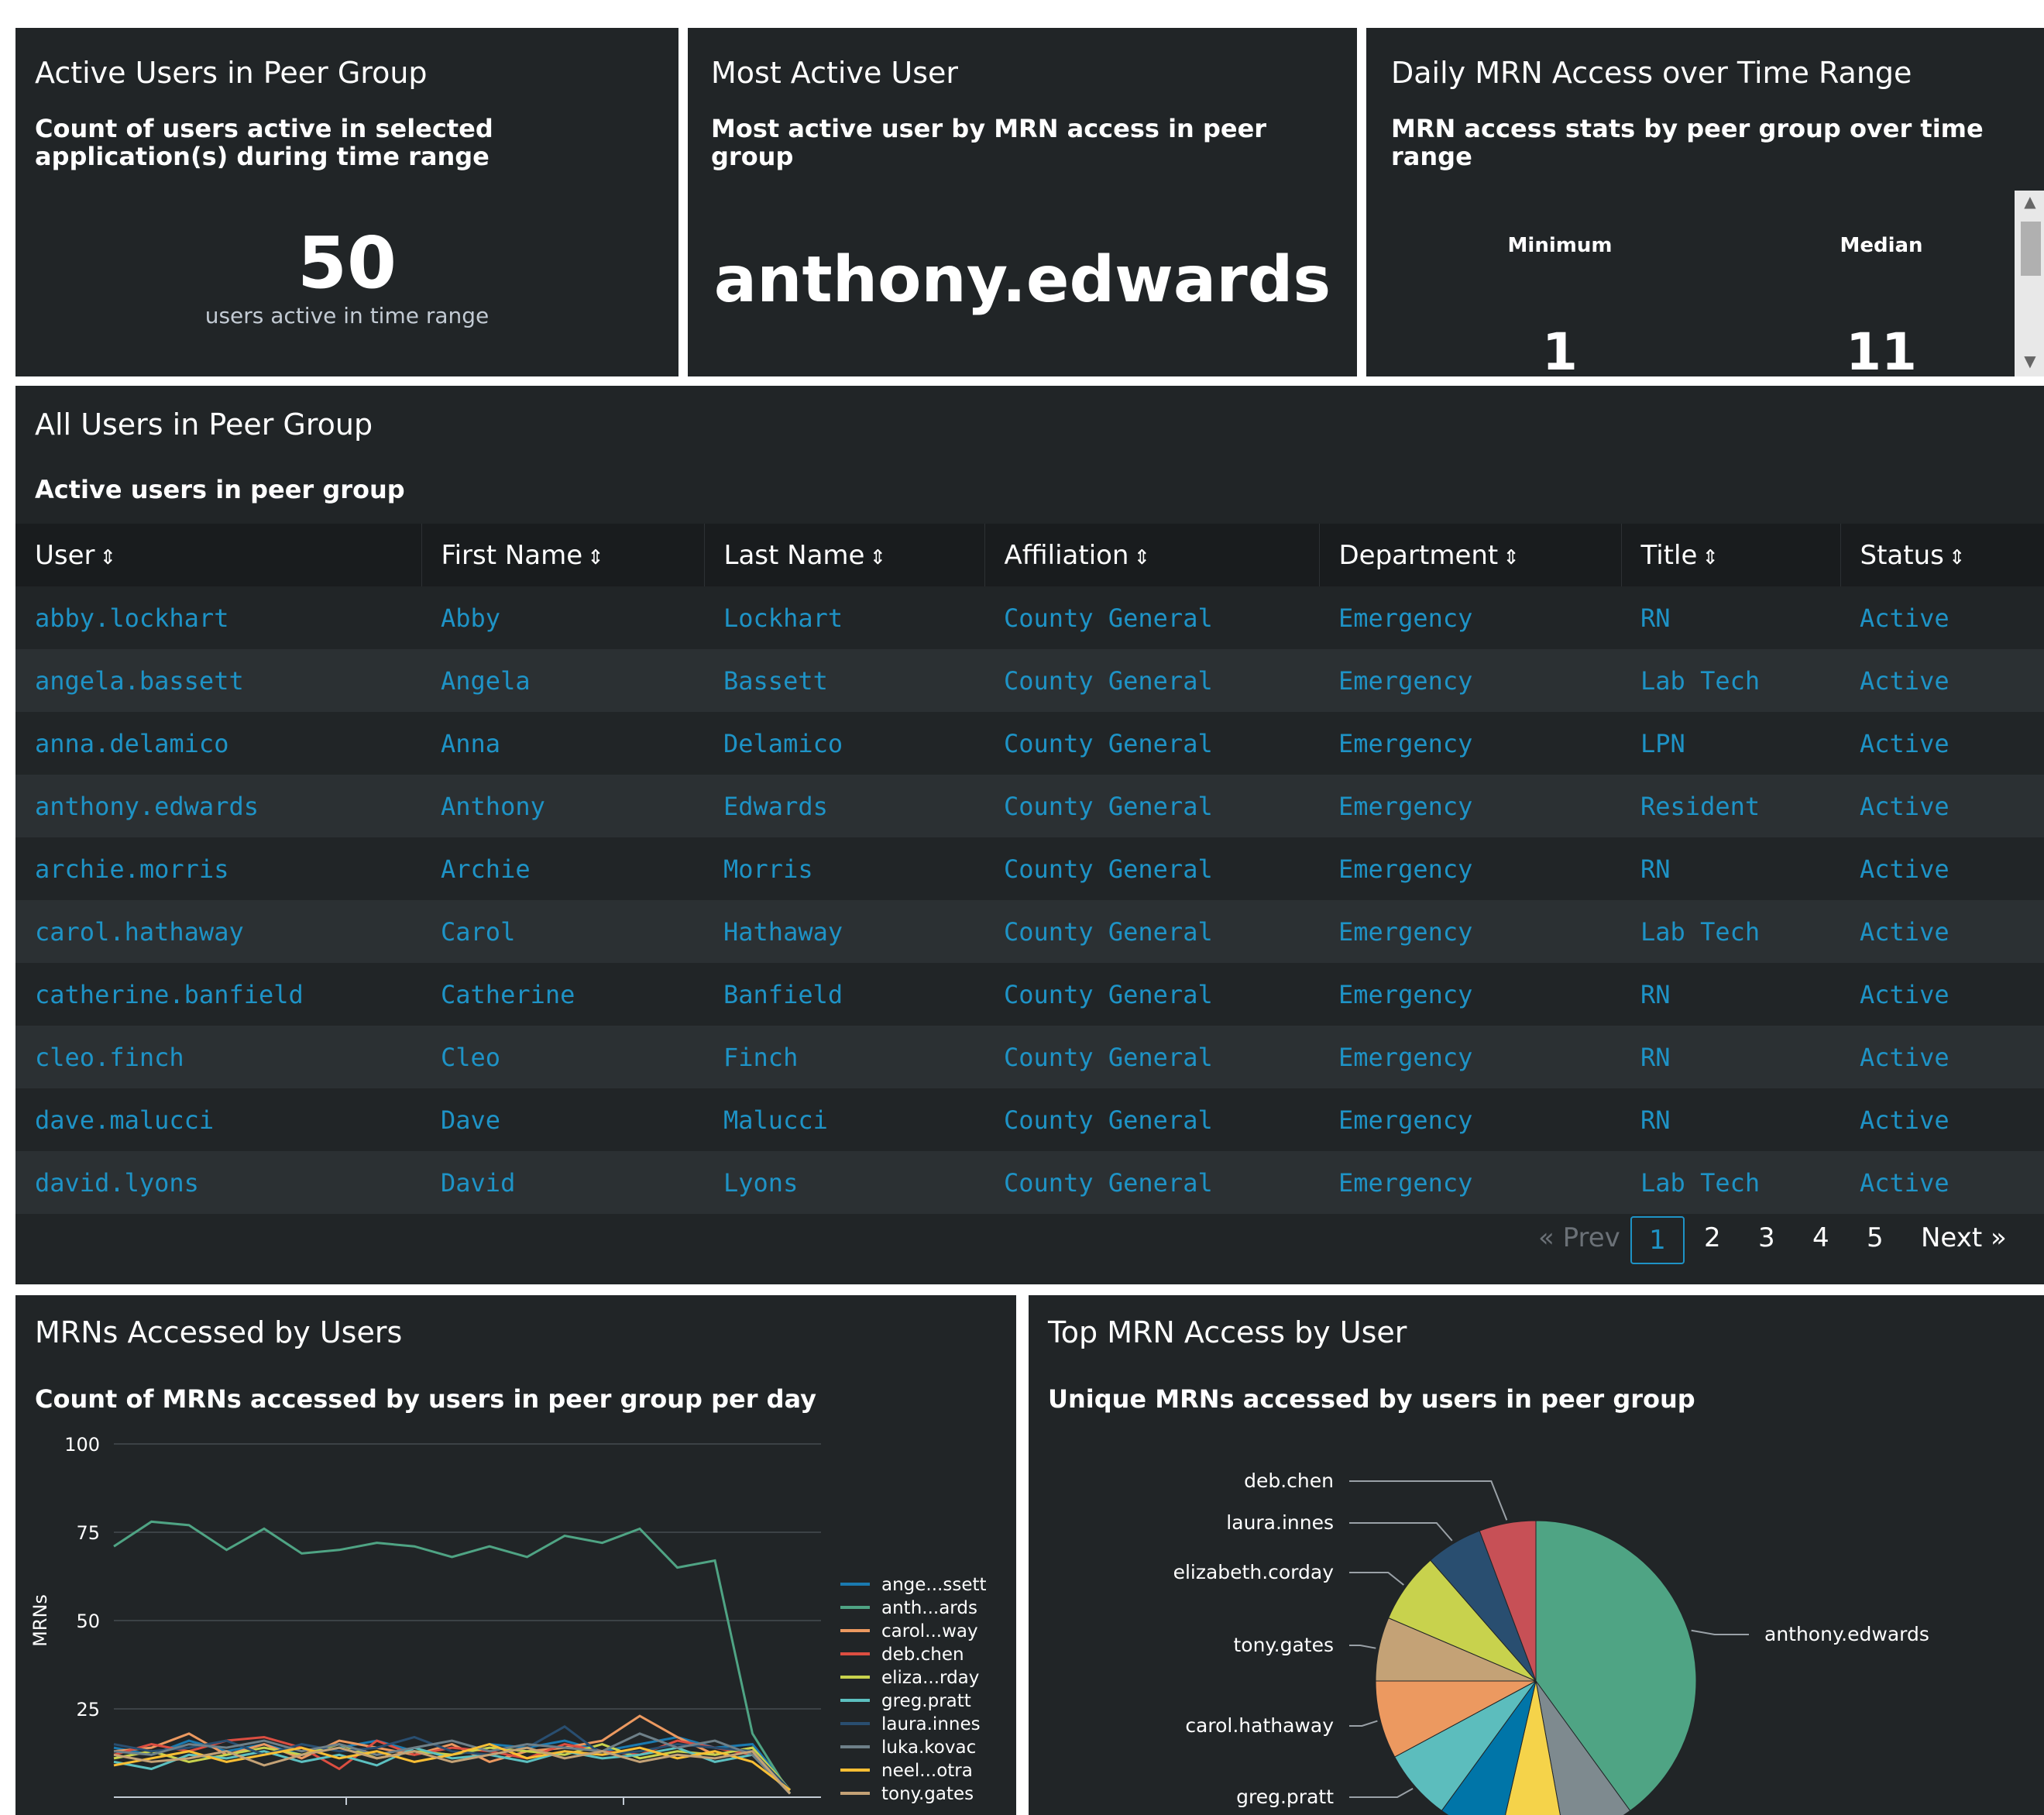  What do you see at coordinates (844, 1057) in the screenshot?
I see `cell-last-name: Finch` at bounding box center [844, 1057].